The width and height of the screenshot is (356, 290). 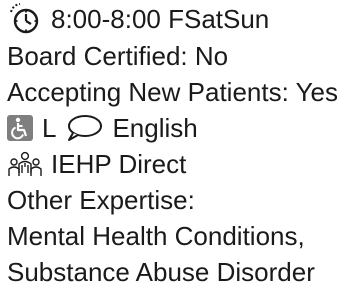 I want to click on expertise-heading-row: Other Expertise:, so click(x=181, y=200).